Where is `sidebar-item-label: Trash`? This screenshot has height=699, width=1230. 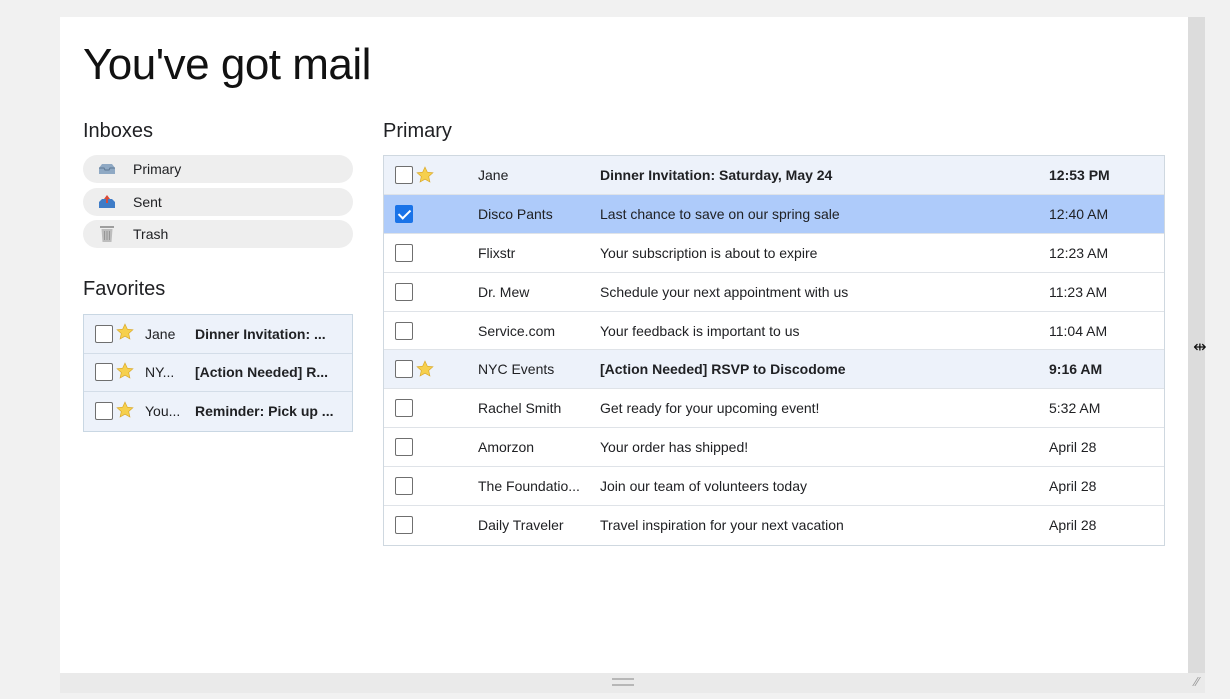 sidebar-item-label: Trash is located at coordinates (151, 234).